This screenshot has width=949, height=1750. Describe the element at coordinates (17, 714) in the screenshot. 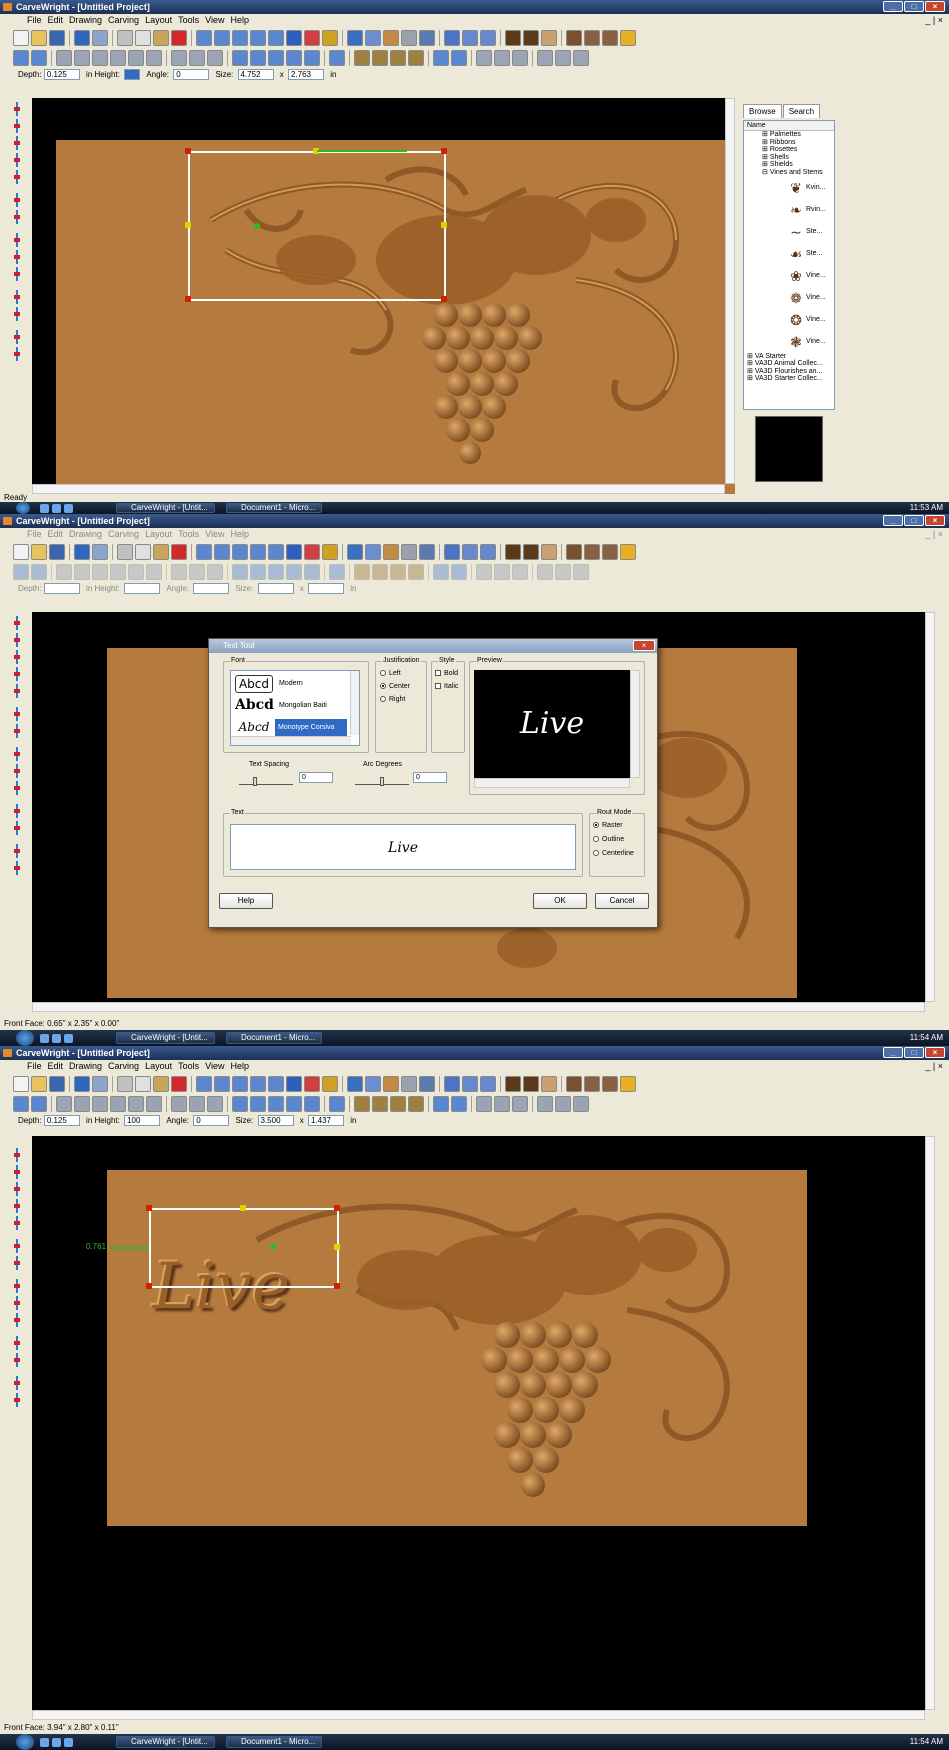

I see `vertical-line-icon` at that location.